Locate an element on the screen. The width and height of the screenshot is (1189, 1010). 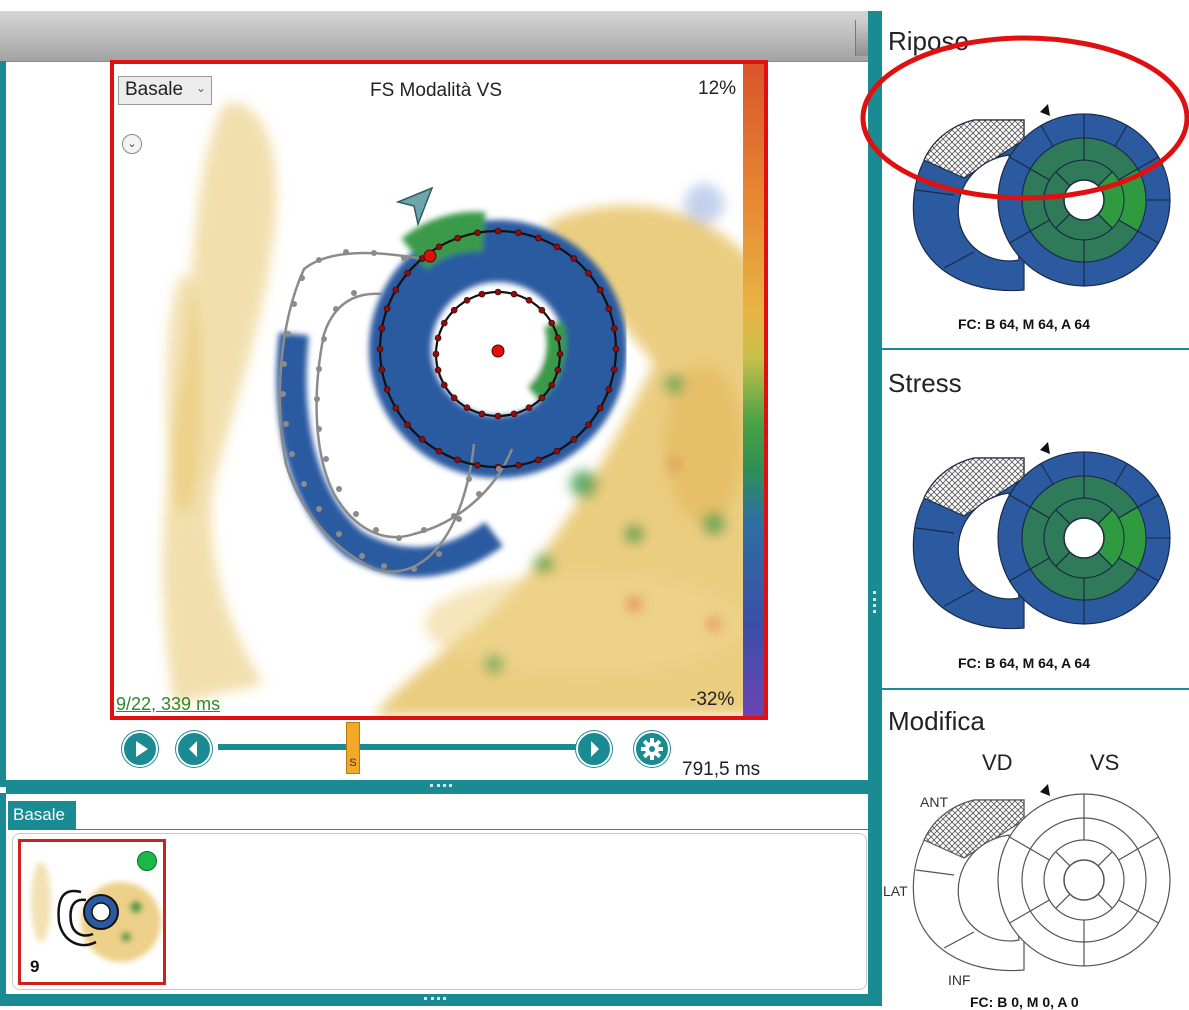
tab-underline is located at coordinates (438, 829).